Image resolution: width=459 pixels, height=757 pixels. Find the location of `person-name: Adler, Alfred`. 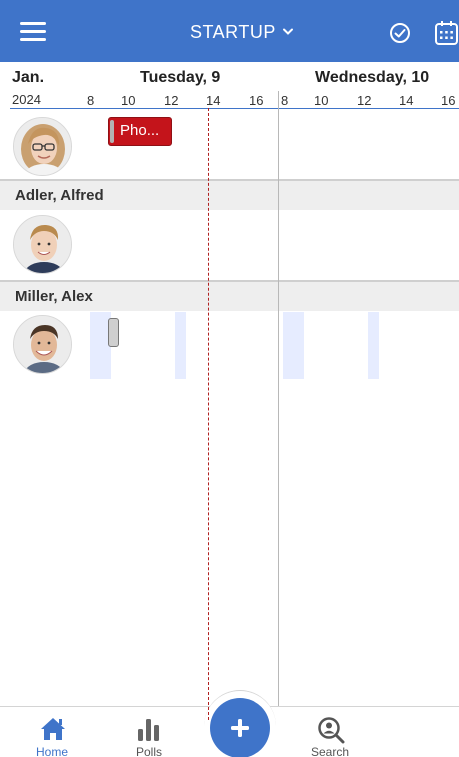

person-name: Adler, Alfred is located at coordinates (59, 195).